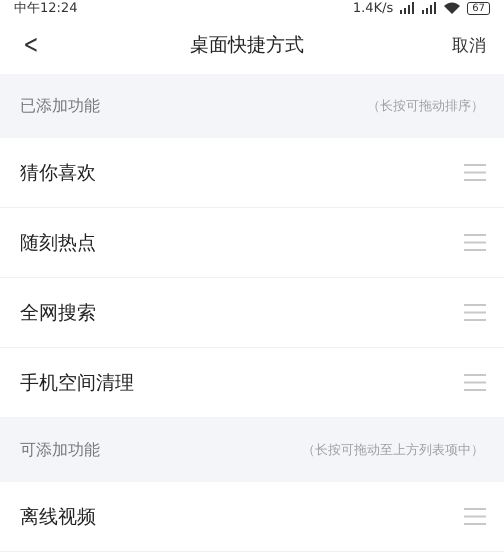  Describe the element at coordinates (478, 8) in the screenshot. I see `battery-level: 67` at that location.